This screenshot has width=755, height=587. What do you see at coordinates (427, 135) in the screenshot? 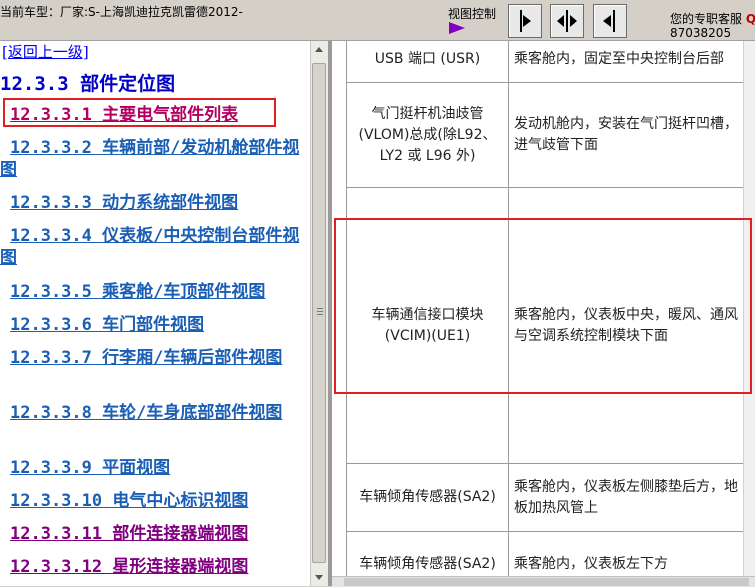
I see `component-cell: 气门挺杆机油歧管(VLOM)总成(除L92、LY2 或 L96 外)` at bounding box center [427, 135].